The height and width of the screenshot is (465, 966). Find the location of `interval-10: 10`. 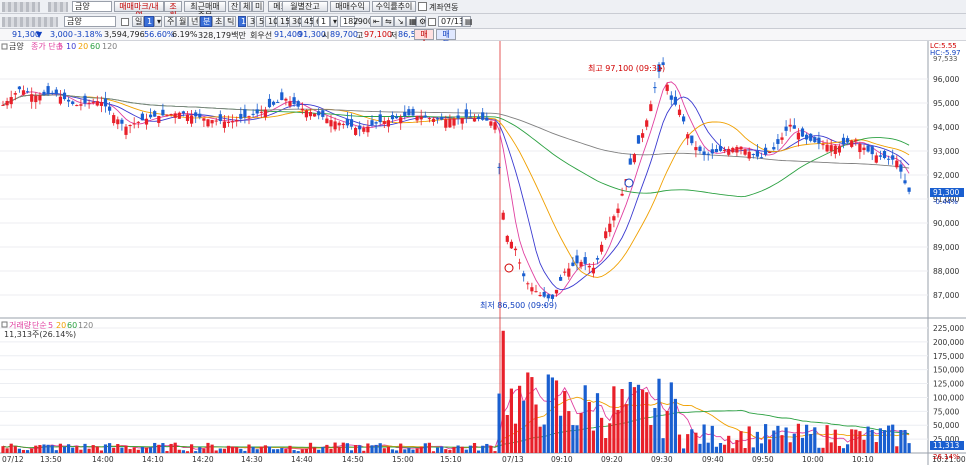

interval-10: 10 is located at coordinates (271, 21).